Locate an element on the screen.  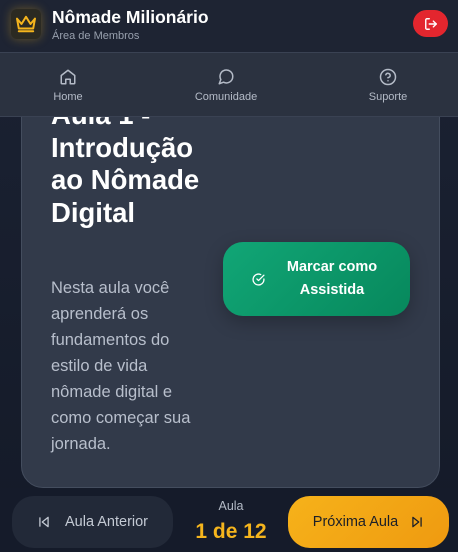
app-logo is located at coordinates (26, 24).